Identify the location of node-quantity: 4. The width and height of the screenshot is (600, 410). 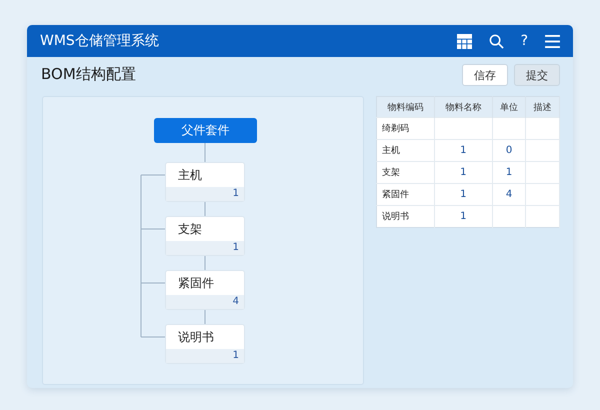
(205, 302).